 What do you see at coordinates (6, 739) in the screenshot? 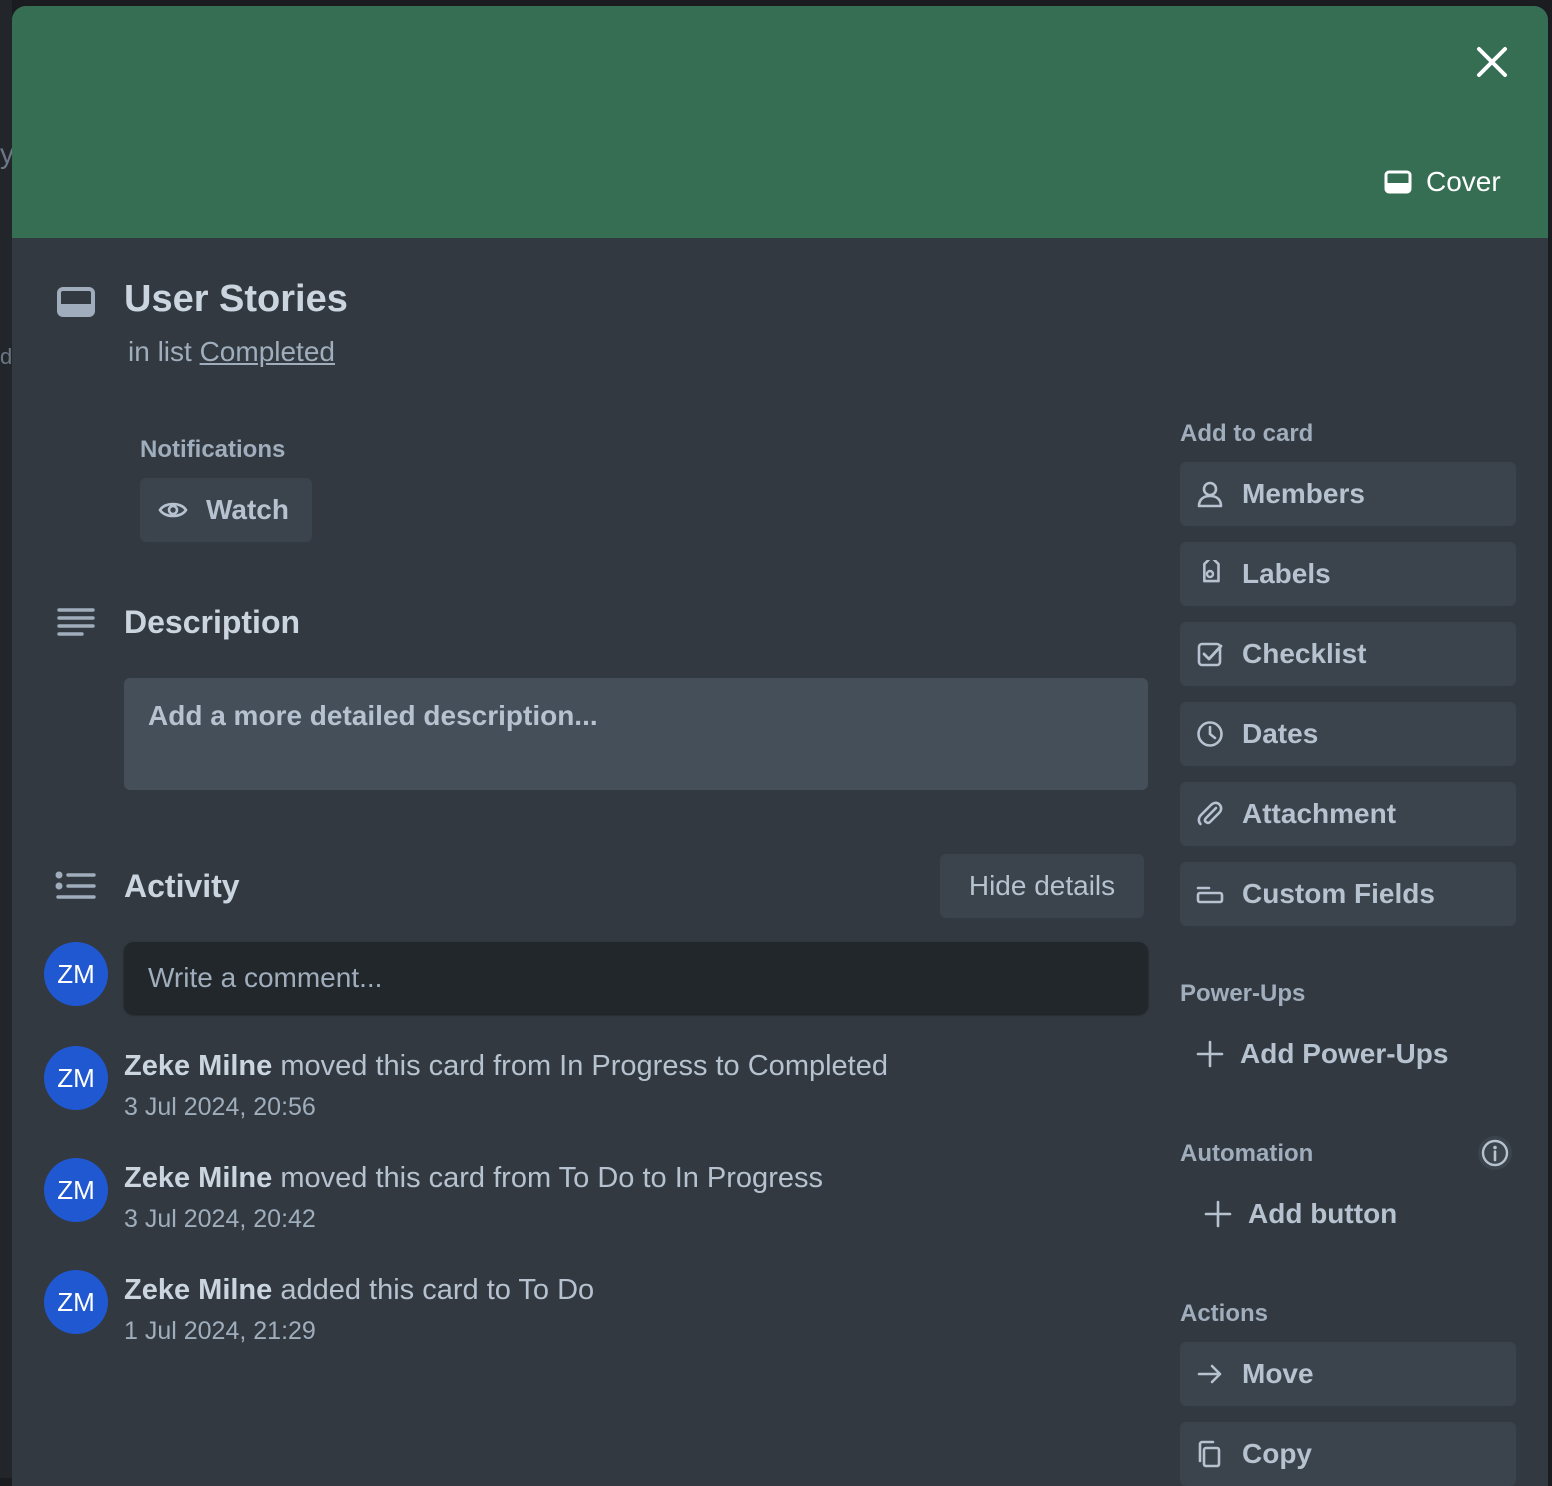
I see `board-backdrop` at bounding box center [6, 739].